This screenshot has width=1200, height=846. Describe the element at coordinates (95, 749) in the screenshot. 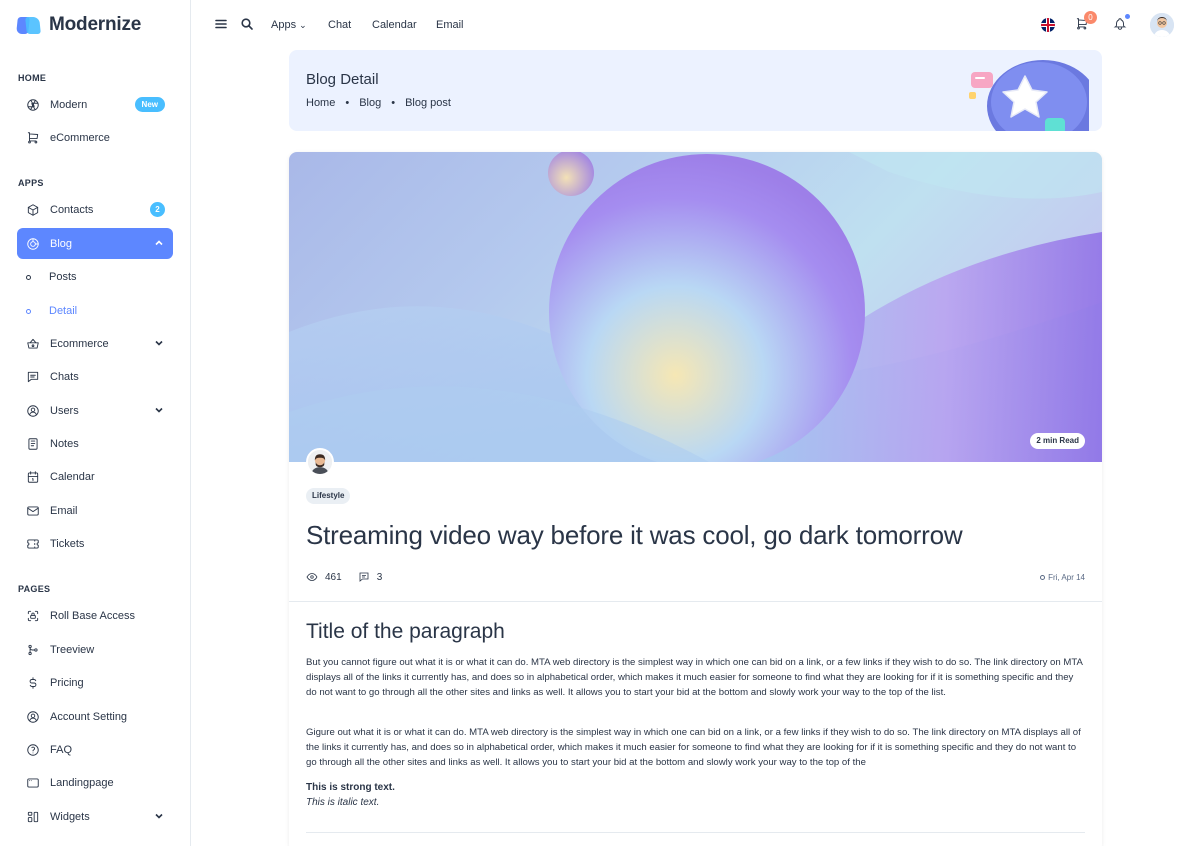

I see `sidebar-item-faq: FAQ` at that location.